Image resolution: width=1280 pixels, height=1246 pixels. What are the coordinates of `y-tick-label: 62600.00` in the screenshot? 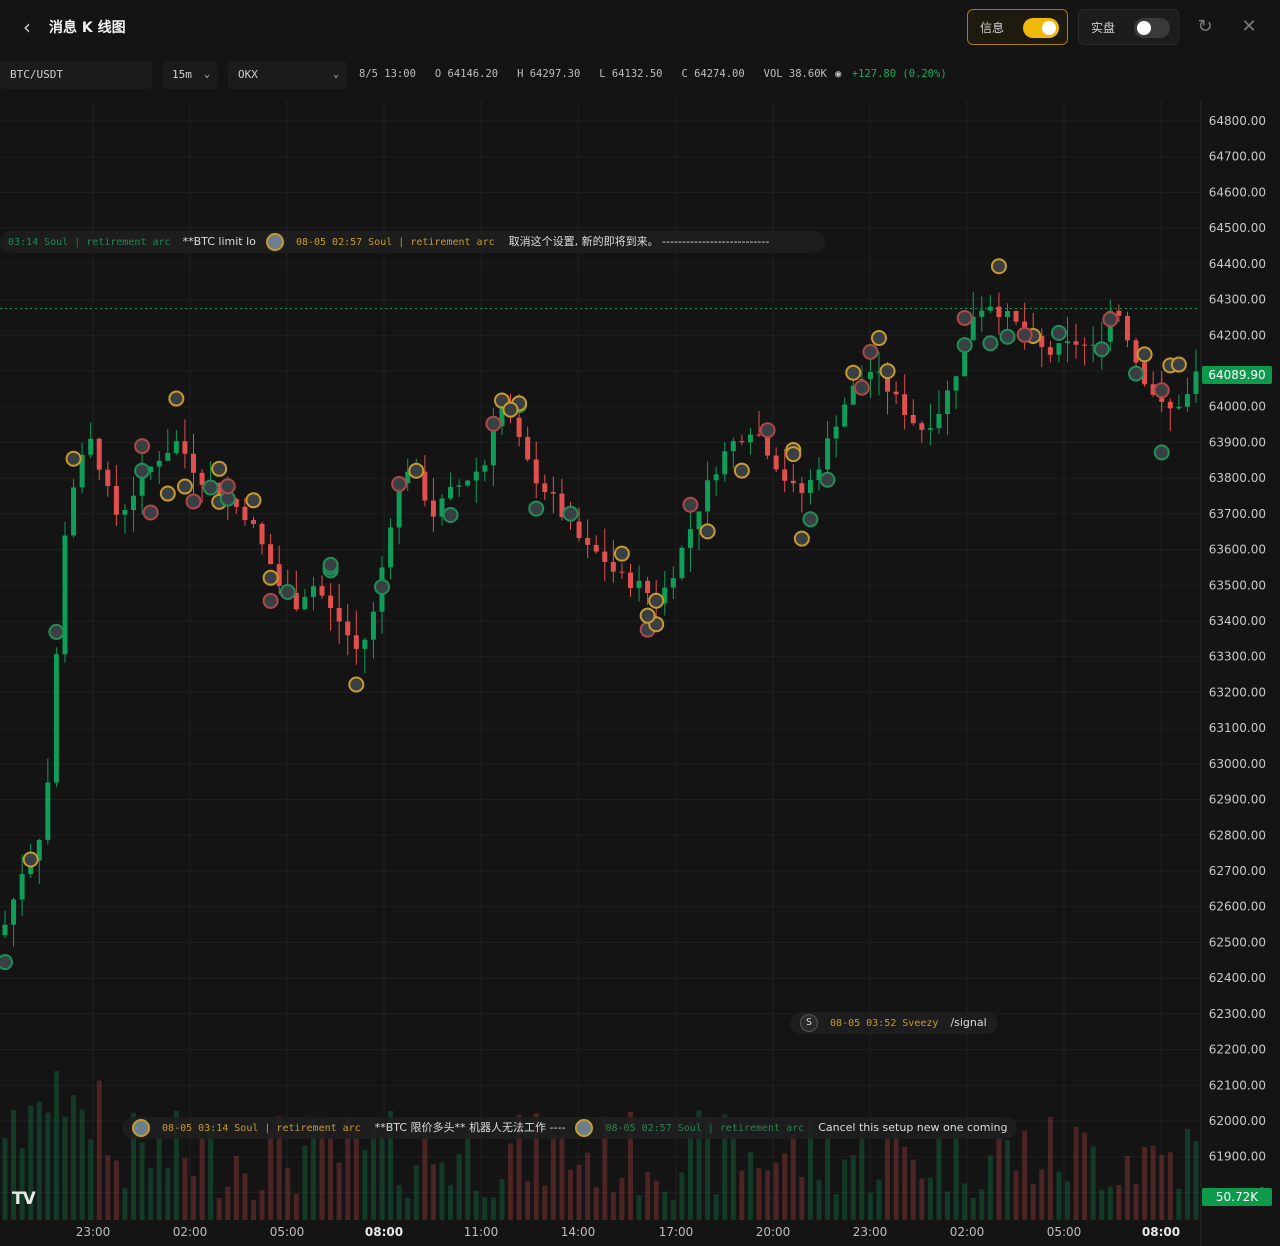 It's located at (1237, 907).